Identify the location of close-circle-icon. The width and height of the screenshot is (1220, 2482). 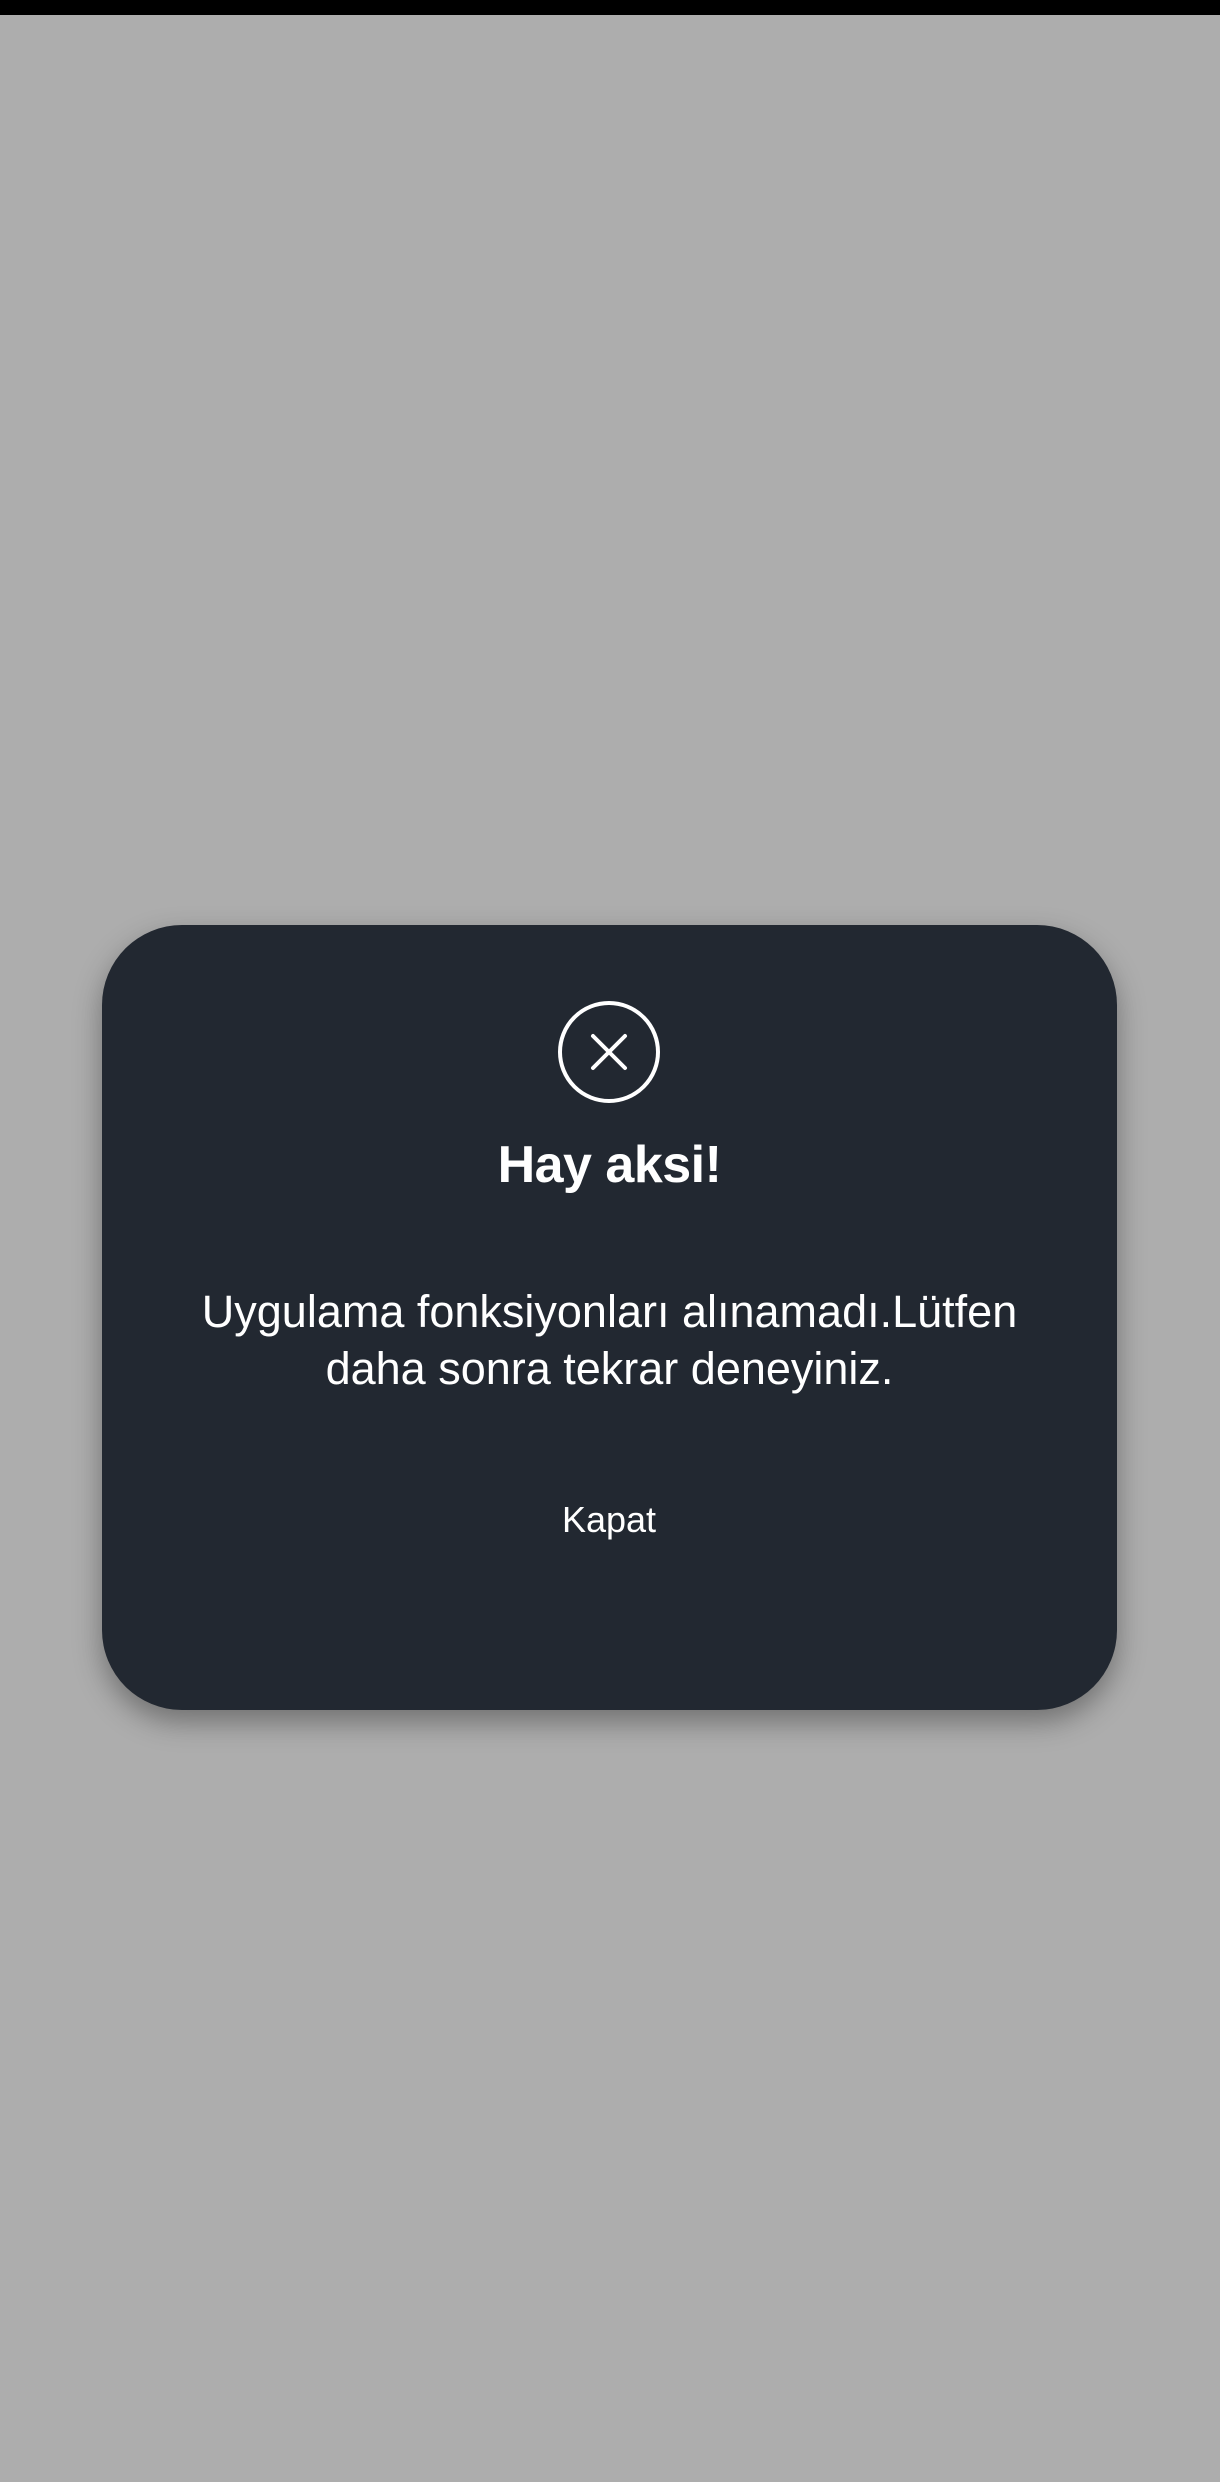
(609, 1052).